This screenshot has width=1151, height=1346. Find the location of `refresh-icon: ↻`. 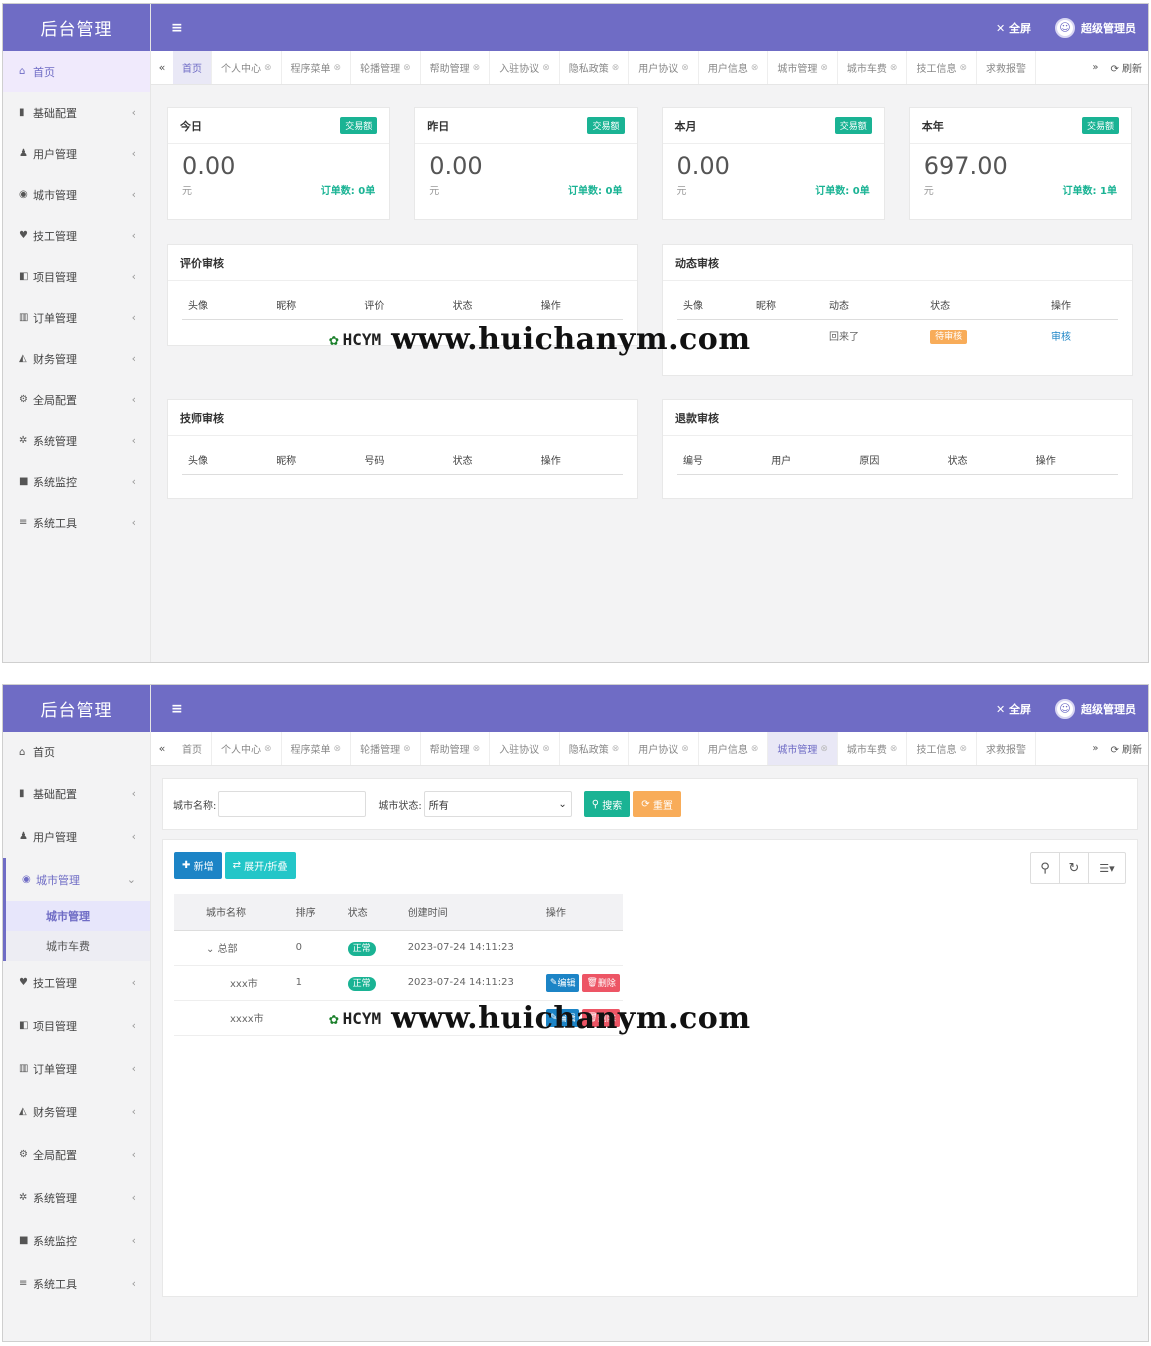

refresh-icon: ↻ is located at coordinates (1074, 868).